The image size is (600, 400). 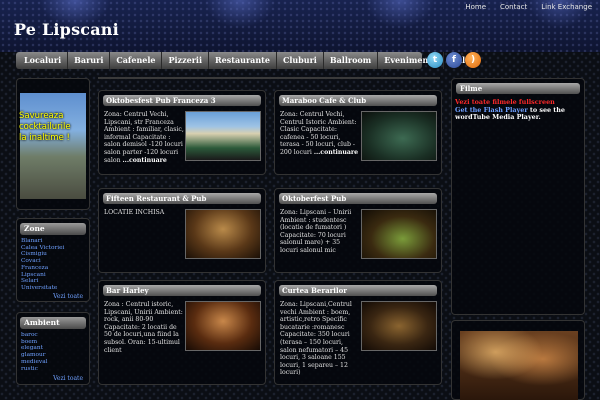 What do you see at coordinates (475, 7) in the screenshot?
I see `home-link: Home` at bounding box center [475, 7].